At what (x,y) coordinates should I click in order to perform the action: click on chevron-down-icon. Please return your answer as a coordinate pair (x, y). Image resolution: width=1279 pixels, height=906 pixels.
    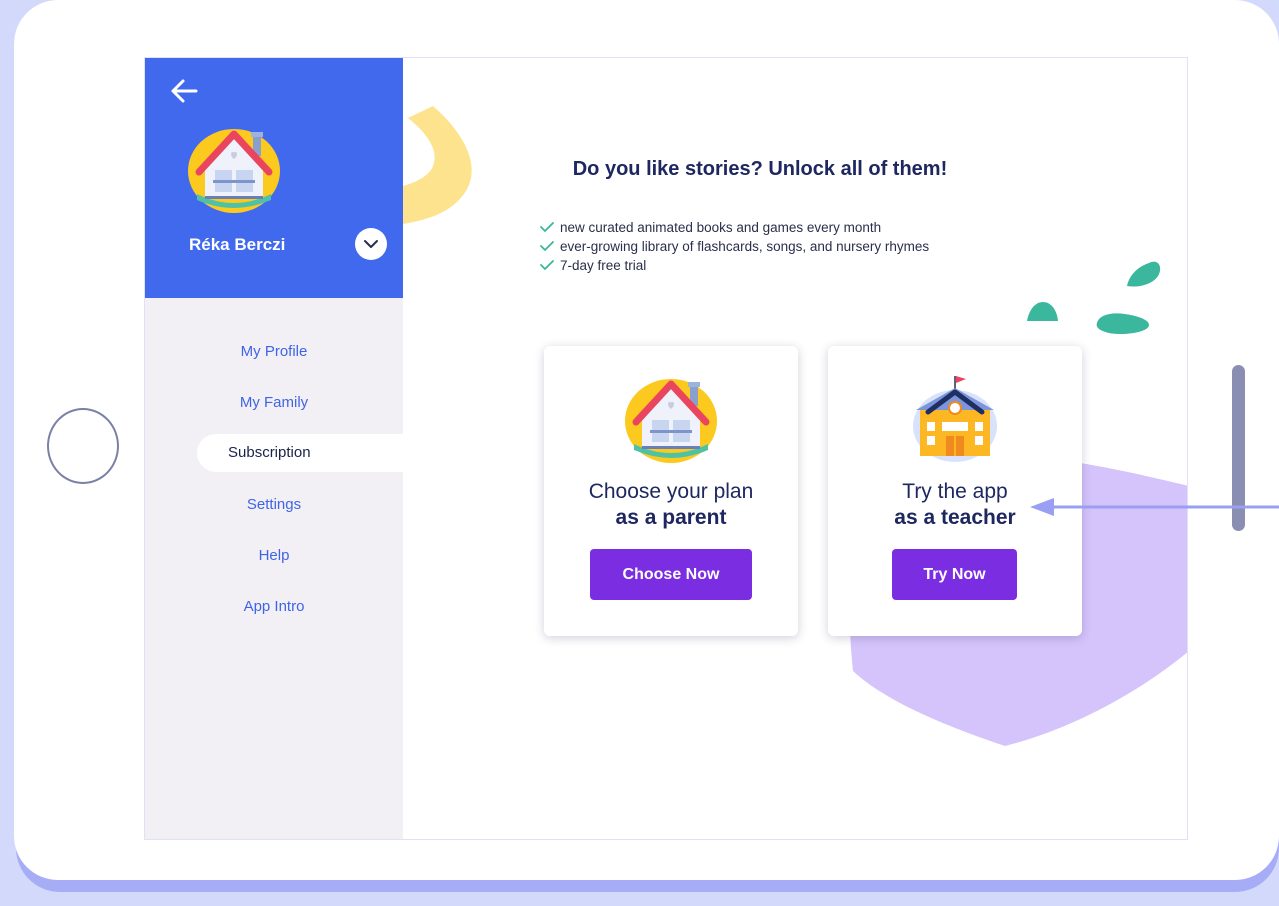
    Looking at the image, I should click on (371, 244).